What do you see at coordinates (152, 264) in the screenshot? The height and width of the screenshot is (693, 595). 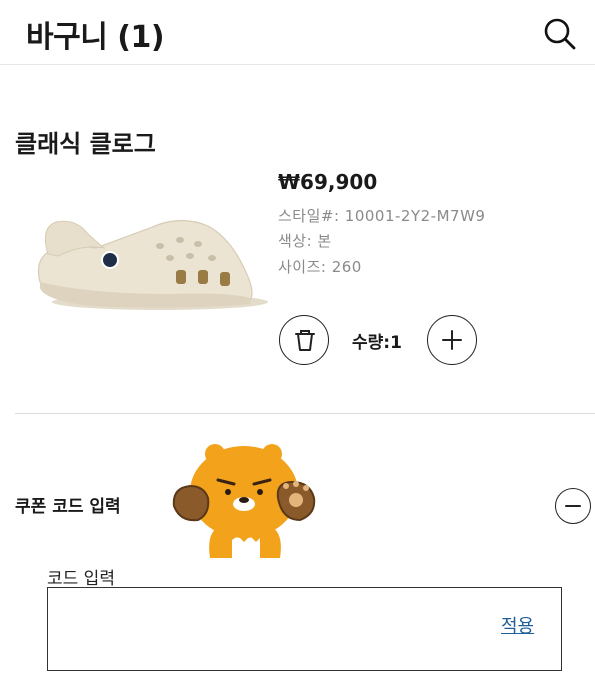 I see `product-image-clog` at bounding box center [152, 264].